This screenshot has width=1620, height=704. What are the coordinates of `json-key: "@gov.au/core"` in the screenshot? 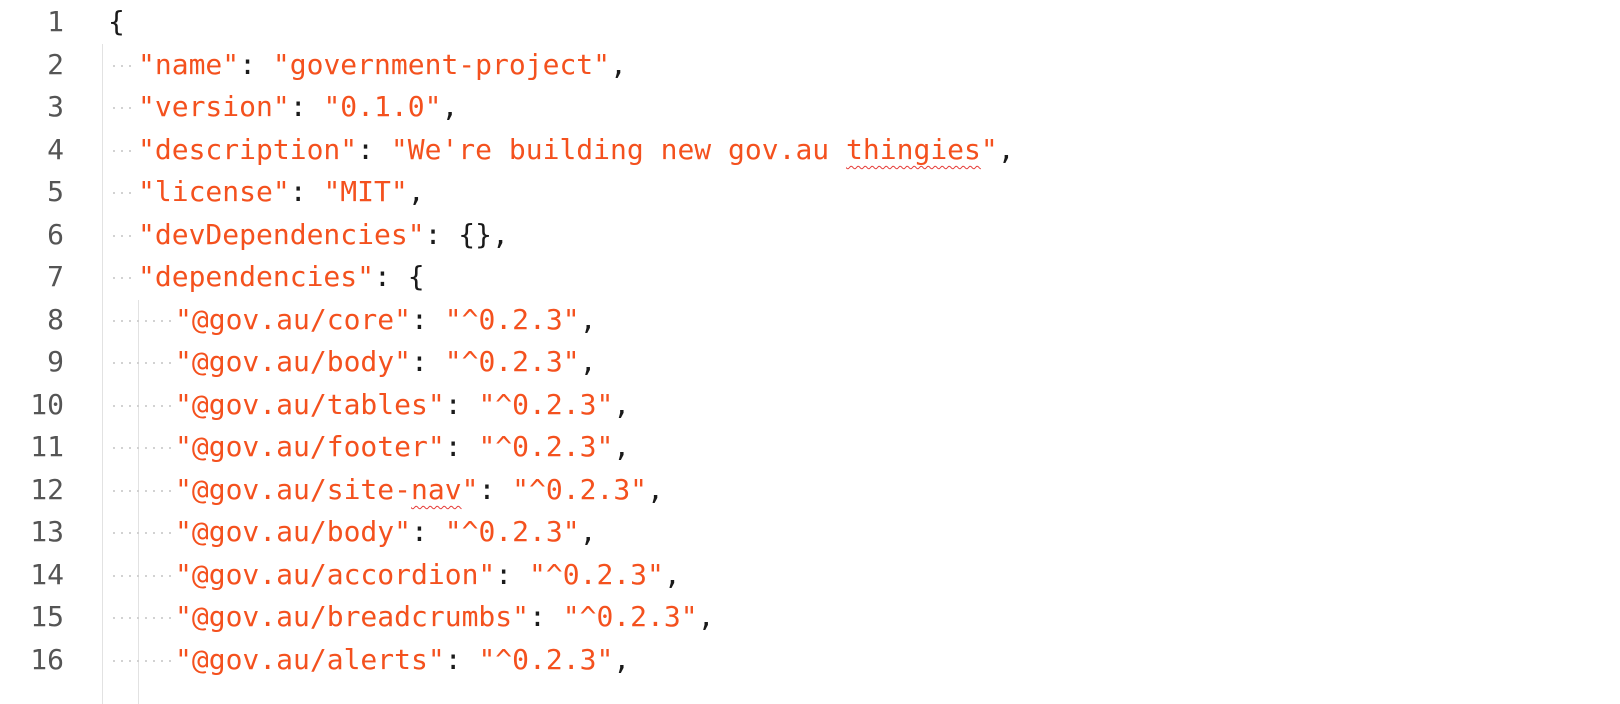 It's located at (293, 319).